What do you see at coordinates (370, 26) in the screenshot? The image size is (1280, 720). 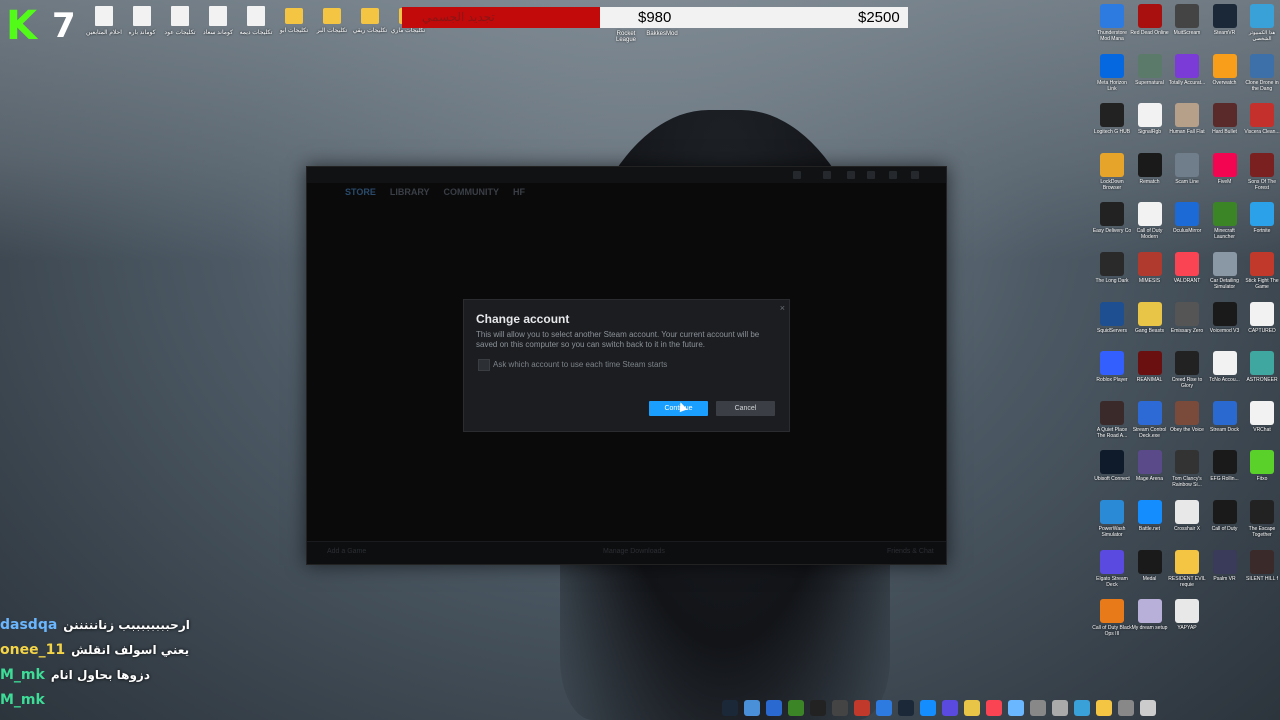 I see `top-desktop-icon: تكليجات ريقي` at bounding box center [370, 26].